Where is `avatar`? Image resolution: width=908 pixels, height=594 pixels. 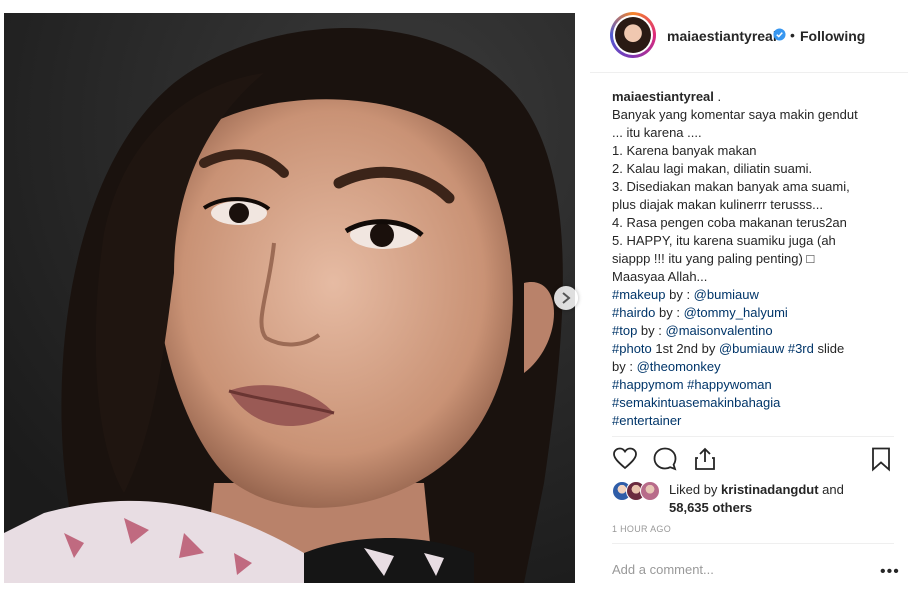
avatar is located at coordinates (633, 35).